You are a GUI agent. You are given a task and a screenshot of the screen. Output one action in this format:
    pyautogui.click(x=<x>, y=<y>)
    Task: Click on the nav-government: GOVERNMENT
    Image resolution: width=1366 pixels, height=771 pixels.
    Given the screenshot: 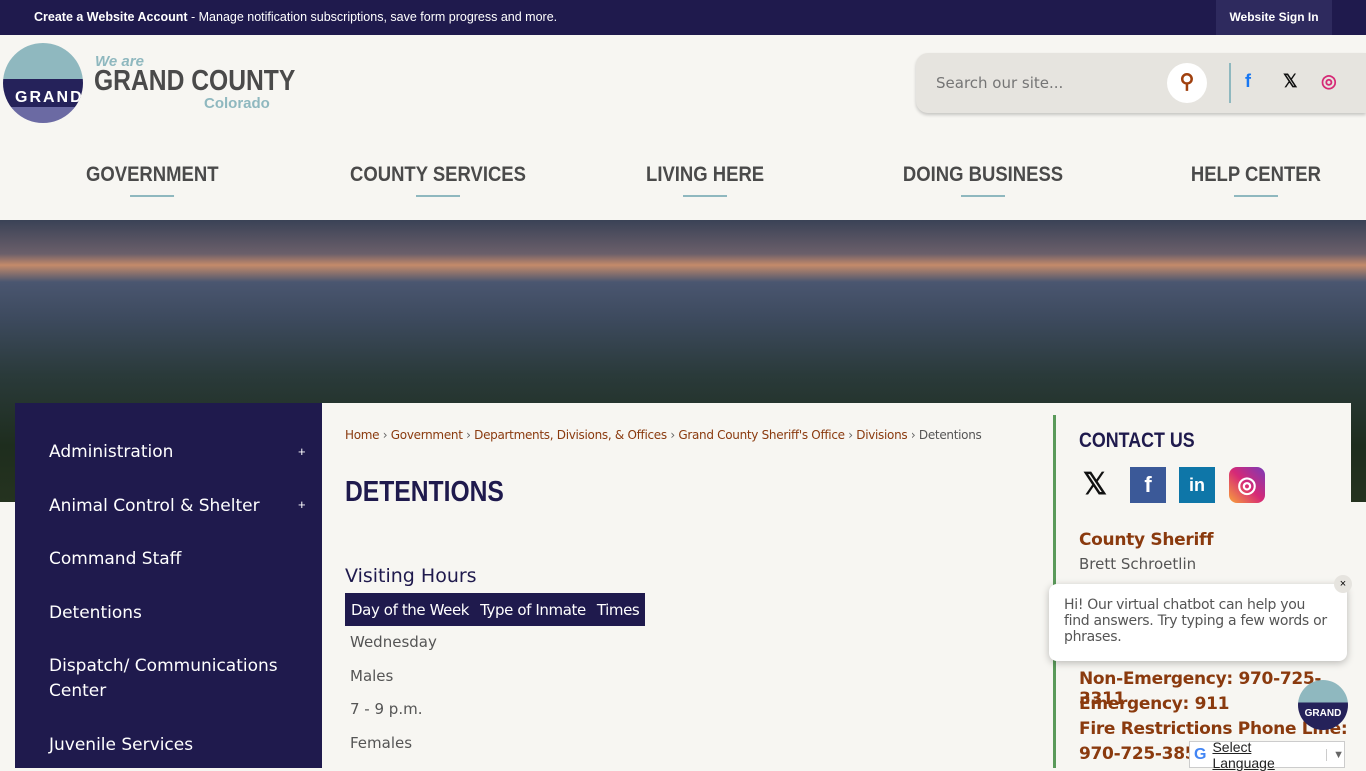 What is the action you would take?
    pyautogui.click(x=152, y=180)
    